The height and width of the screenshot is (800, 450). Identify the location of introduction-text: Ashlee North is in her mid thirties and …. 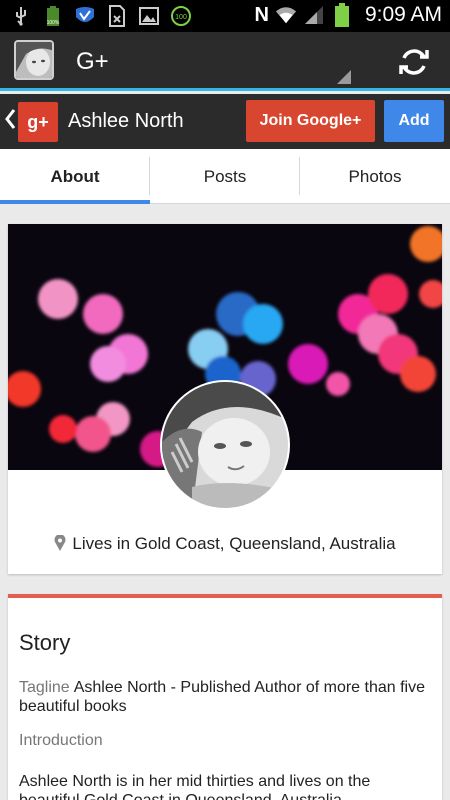
(195, 786).